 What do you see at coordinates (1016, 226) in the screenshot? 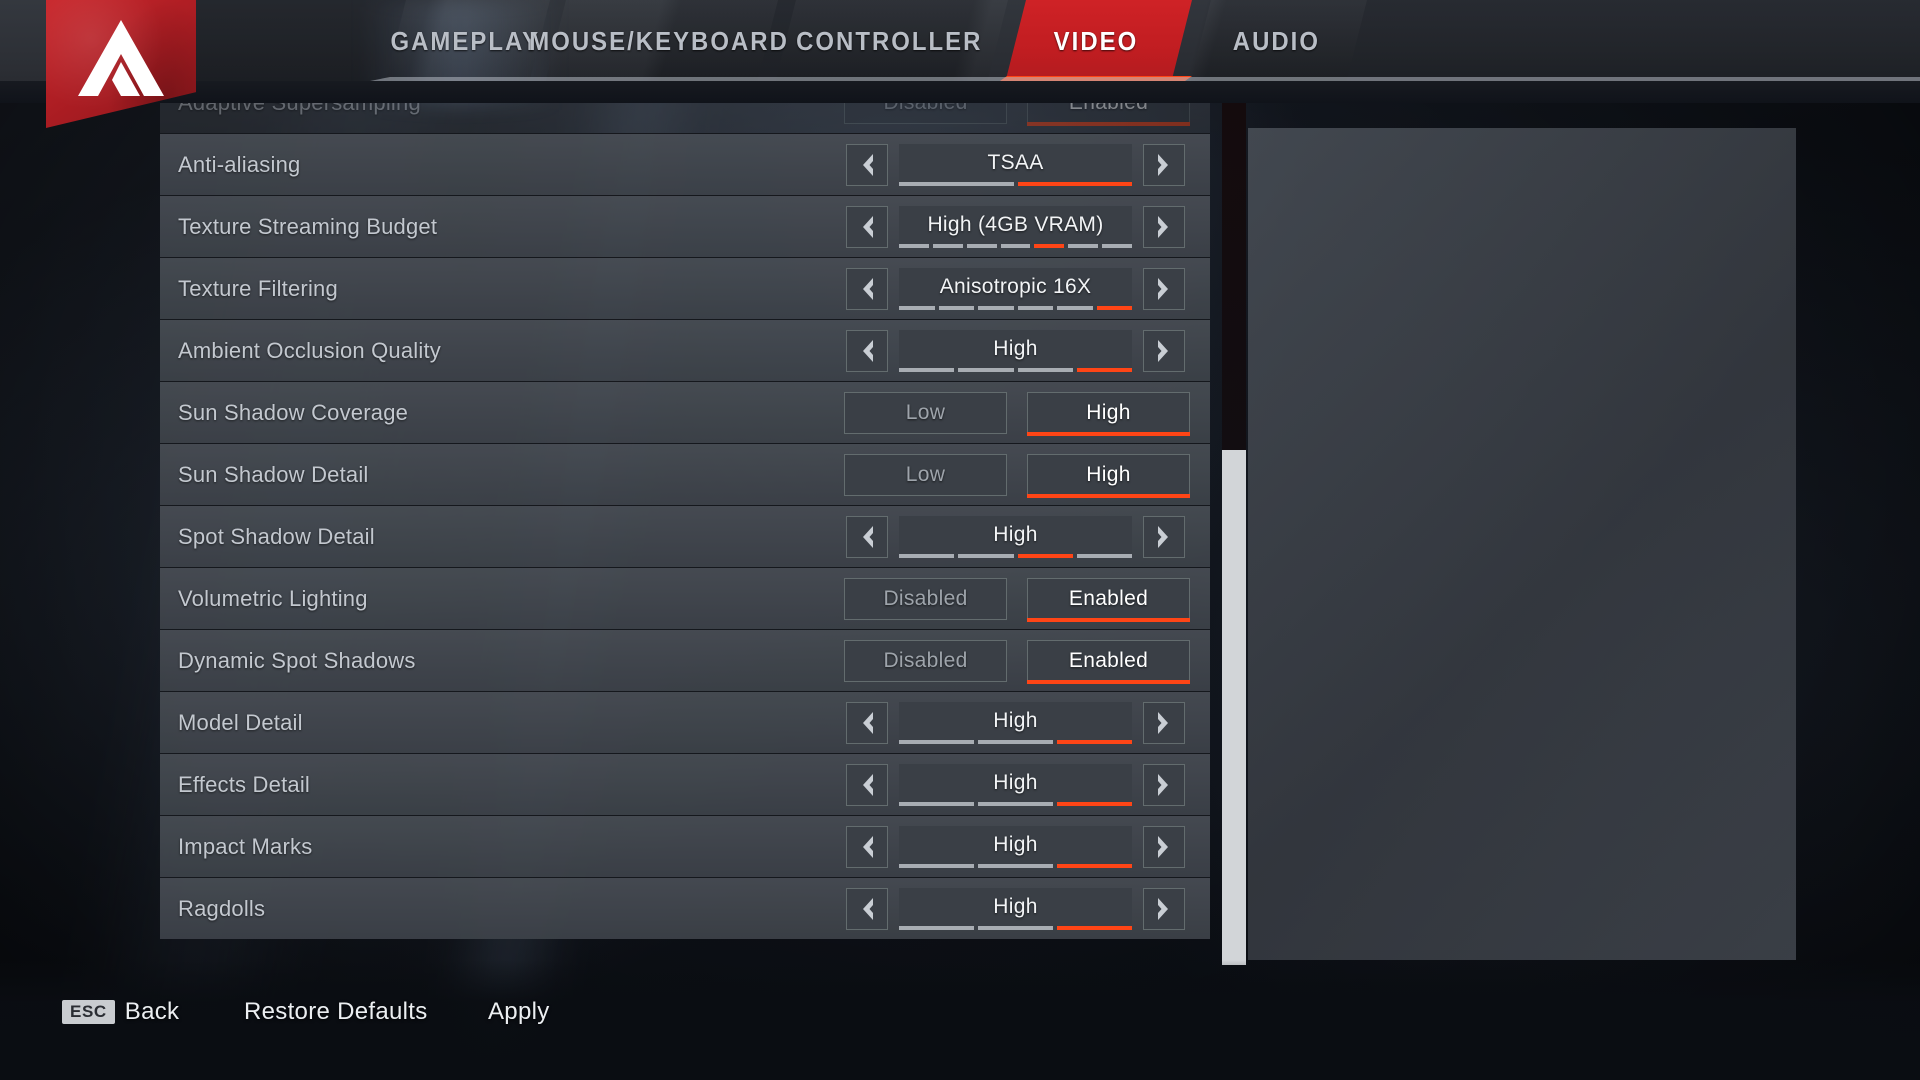
I see `setting-value-box: High (4GB VRAM)` at bounding box center [1016, 226].